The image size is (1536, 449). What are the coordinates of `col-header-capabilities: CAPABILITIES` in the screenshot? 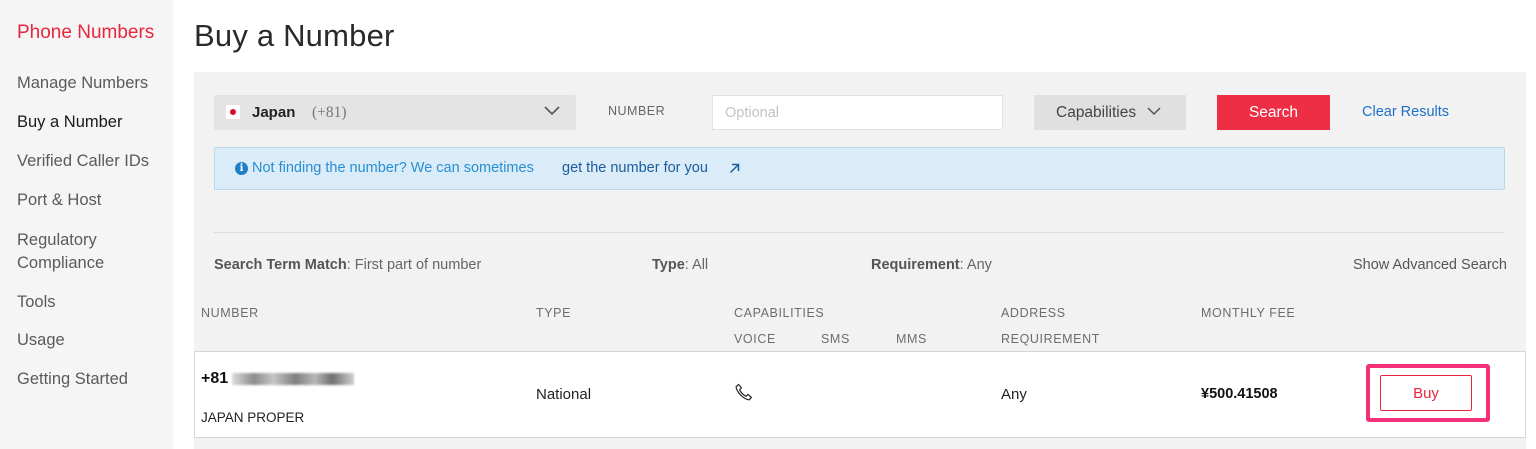 It's located at (779, 313).